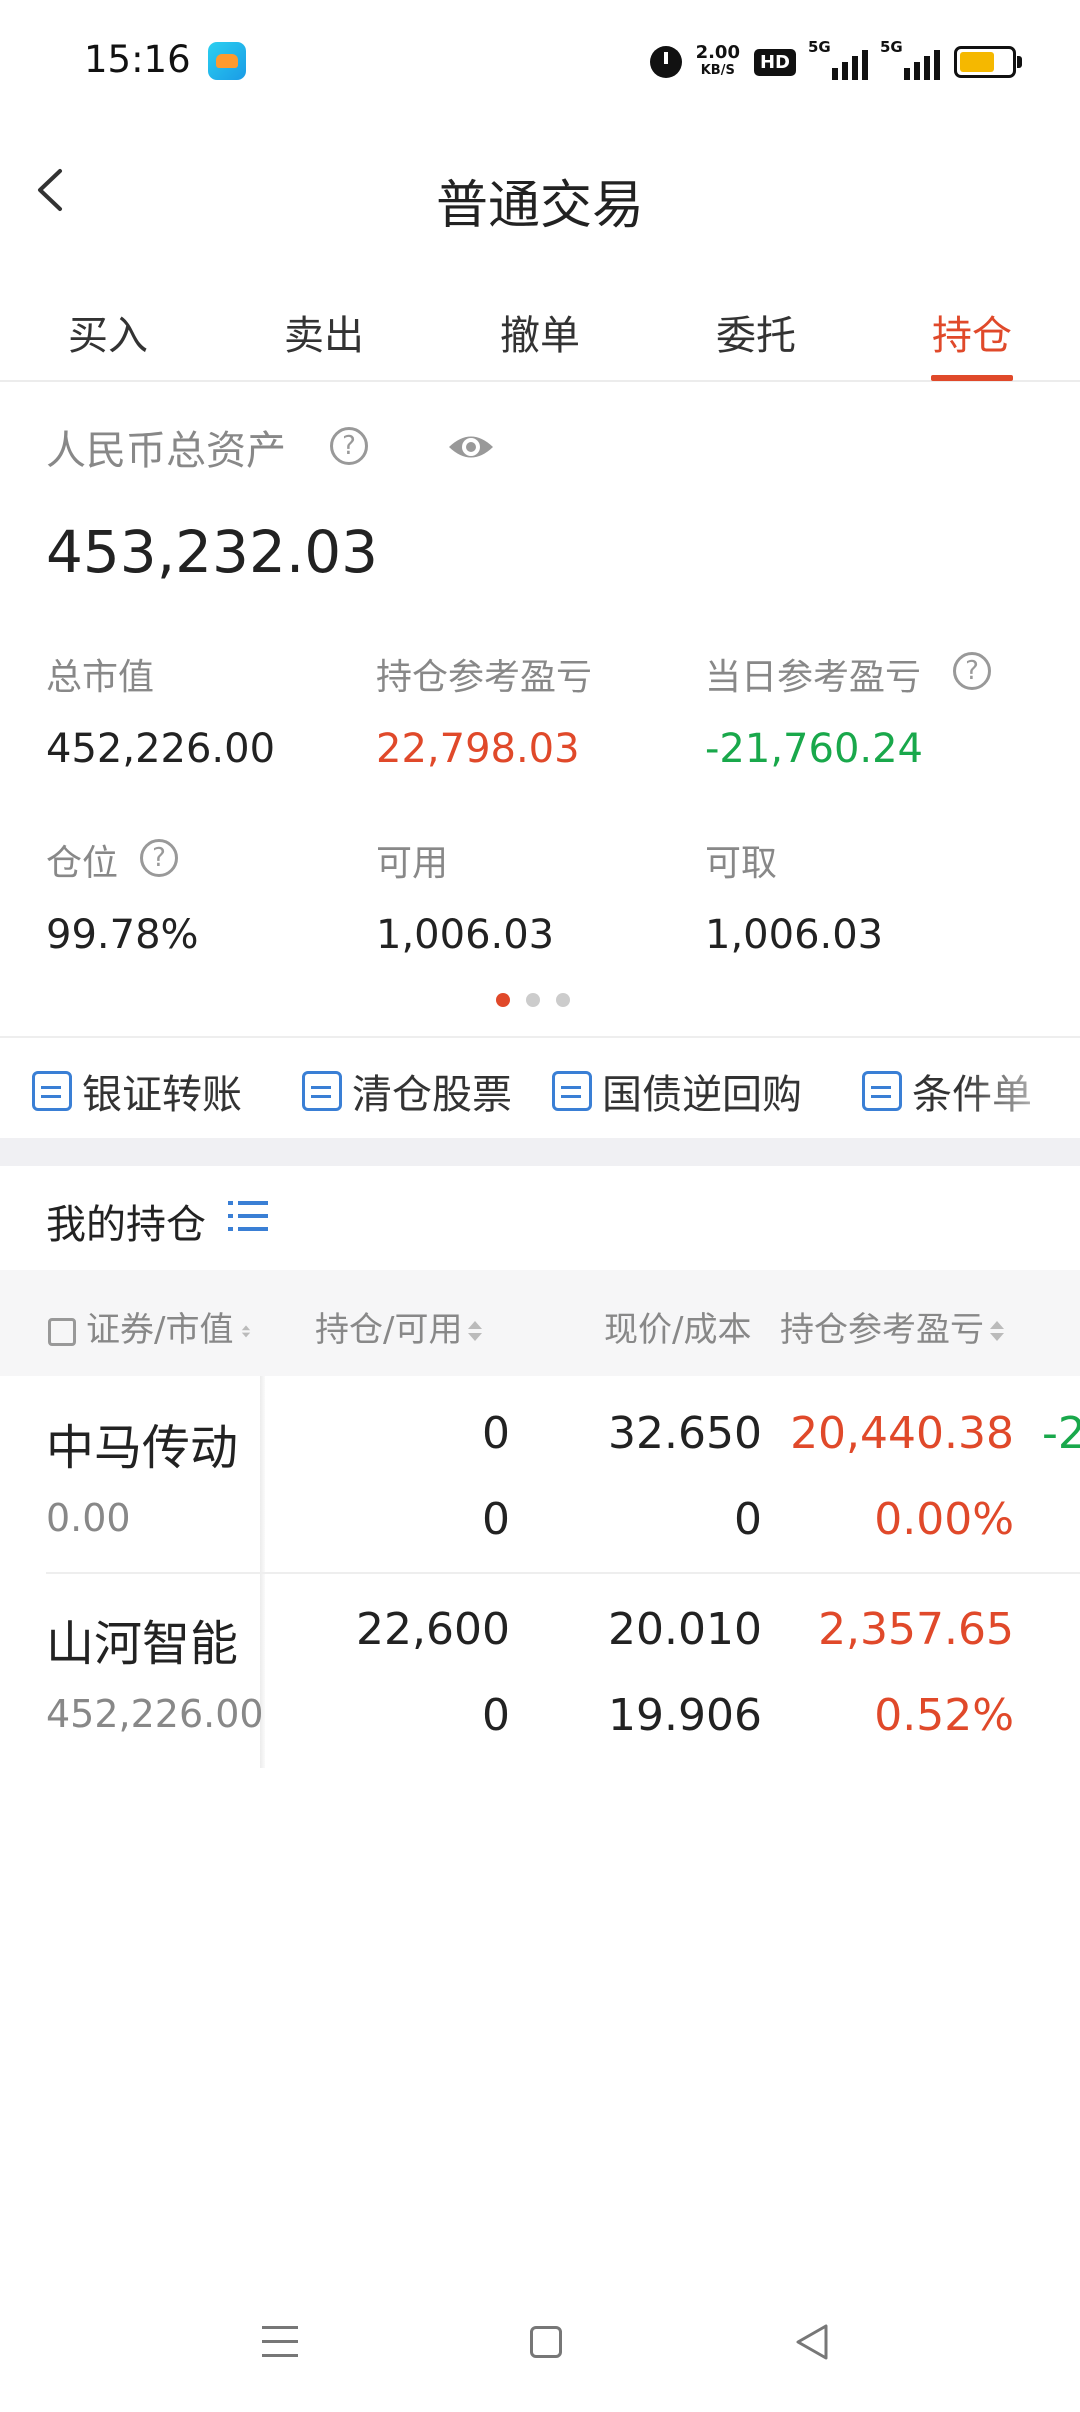  I want to click on current-price: 32.650, so click(685, 1433).